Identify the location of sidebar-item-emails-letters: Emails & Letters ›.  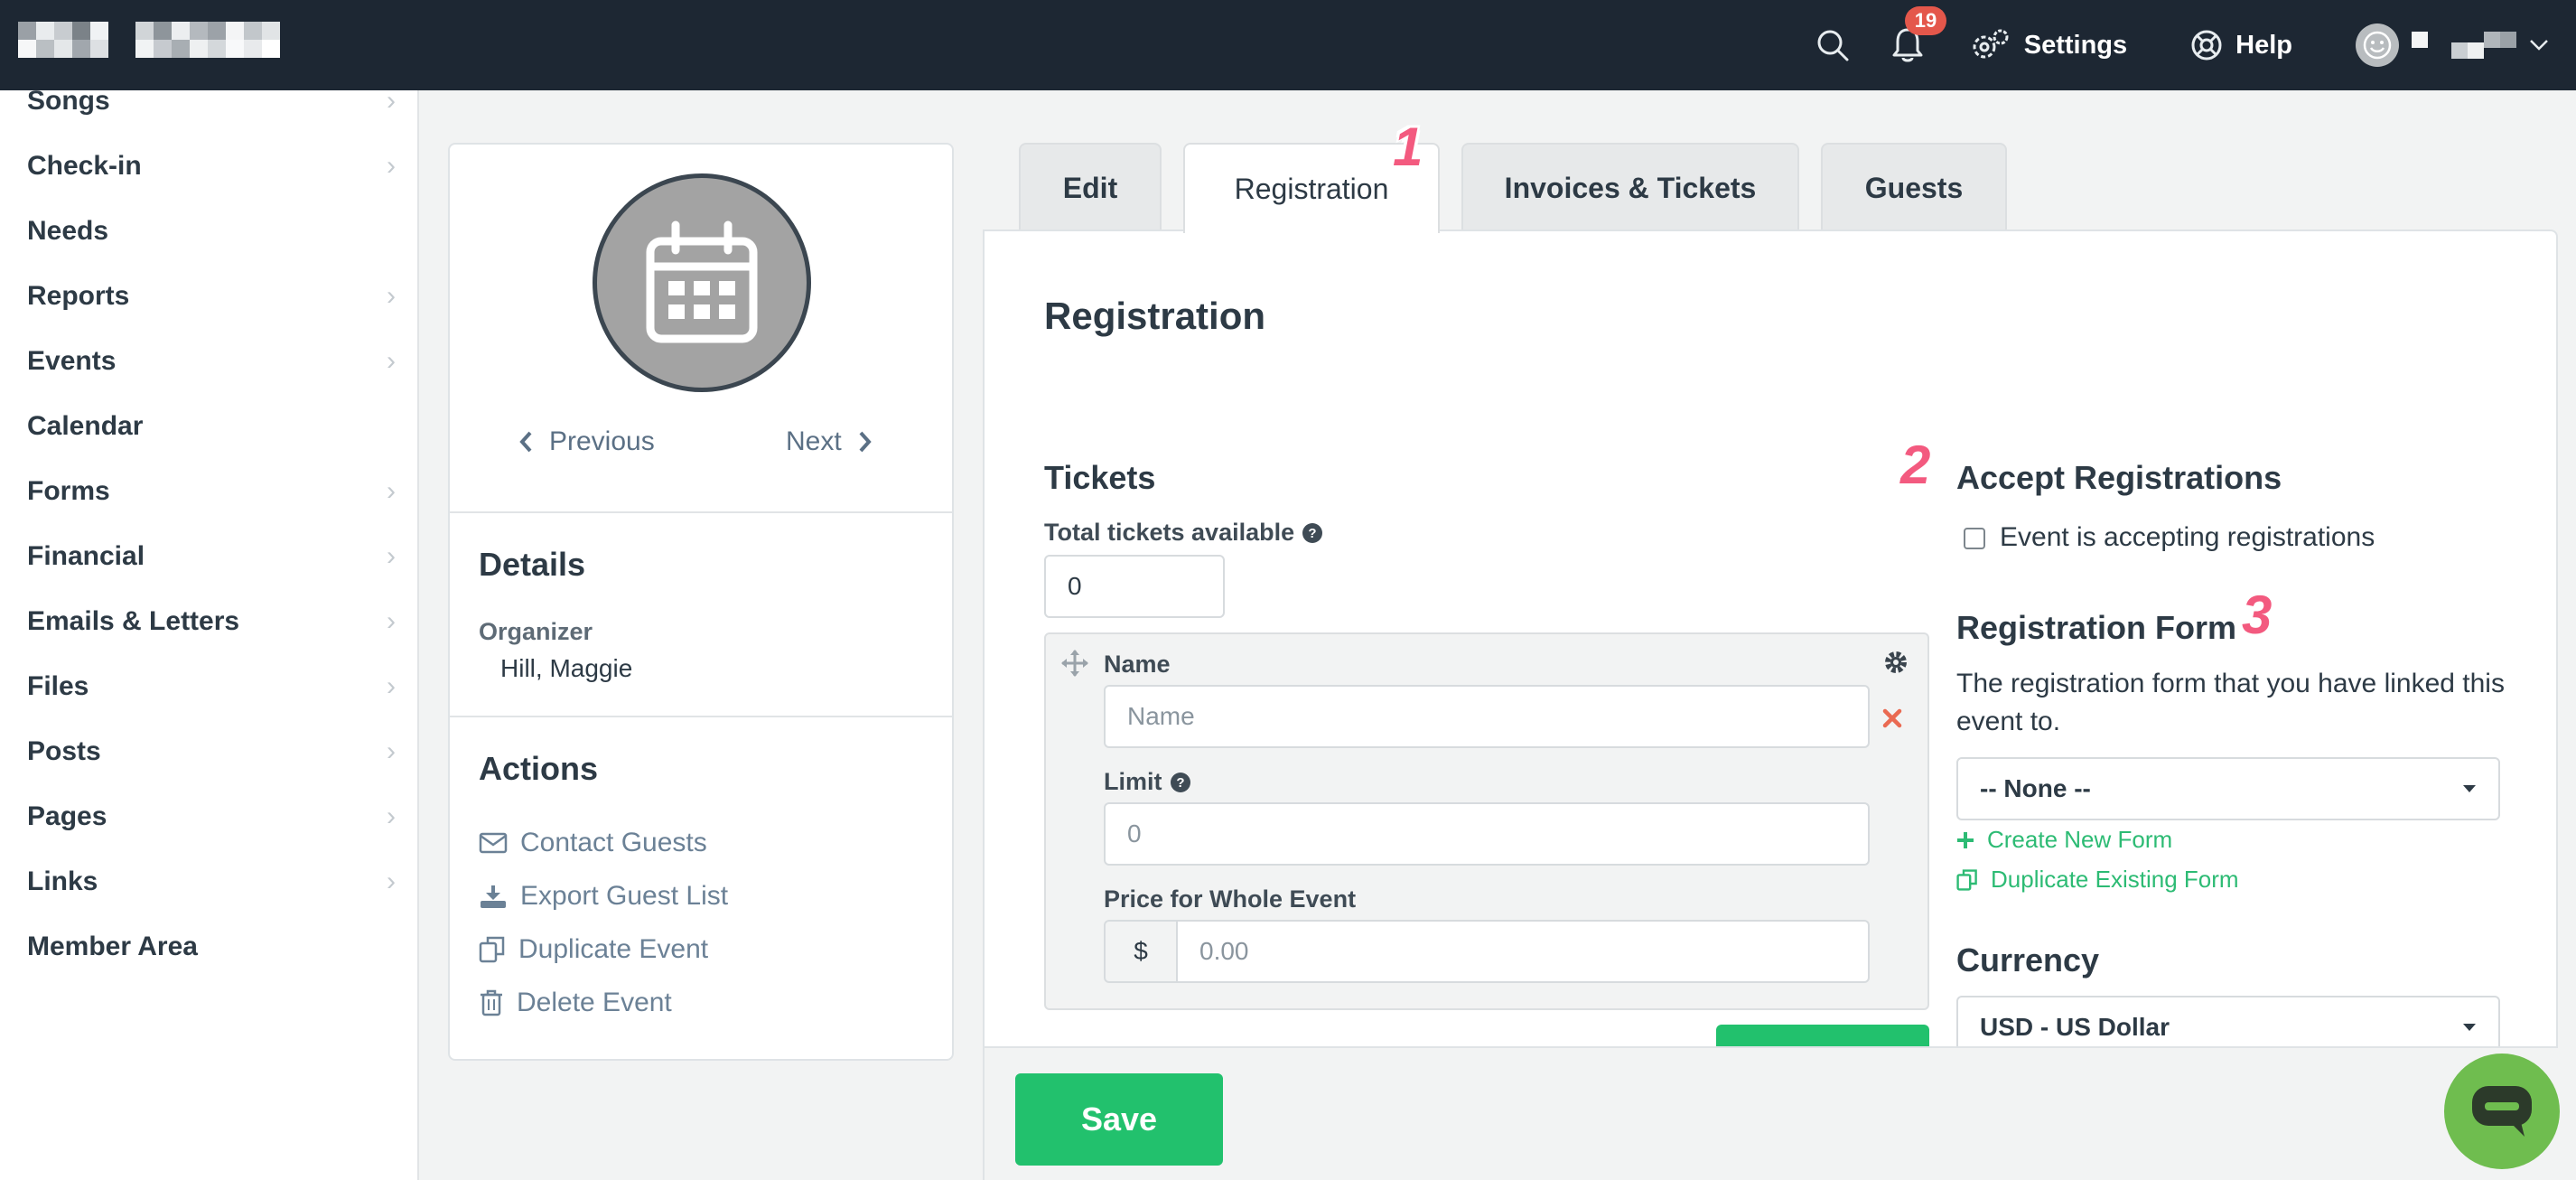
(208, 621).